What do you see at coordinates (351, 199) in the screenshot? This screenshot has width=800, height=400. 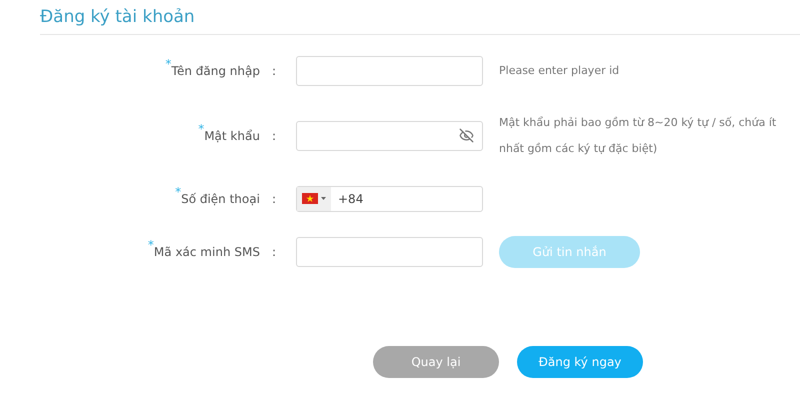 I see `phone-value: +84` at bounding box center [351, 199].